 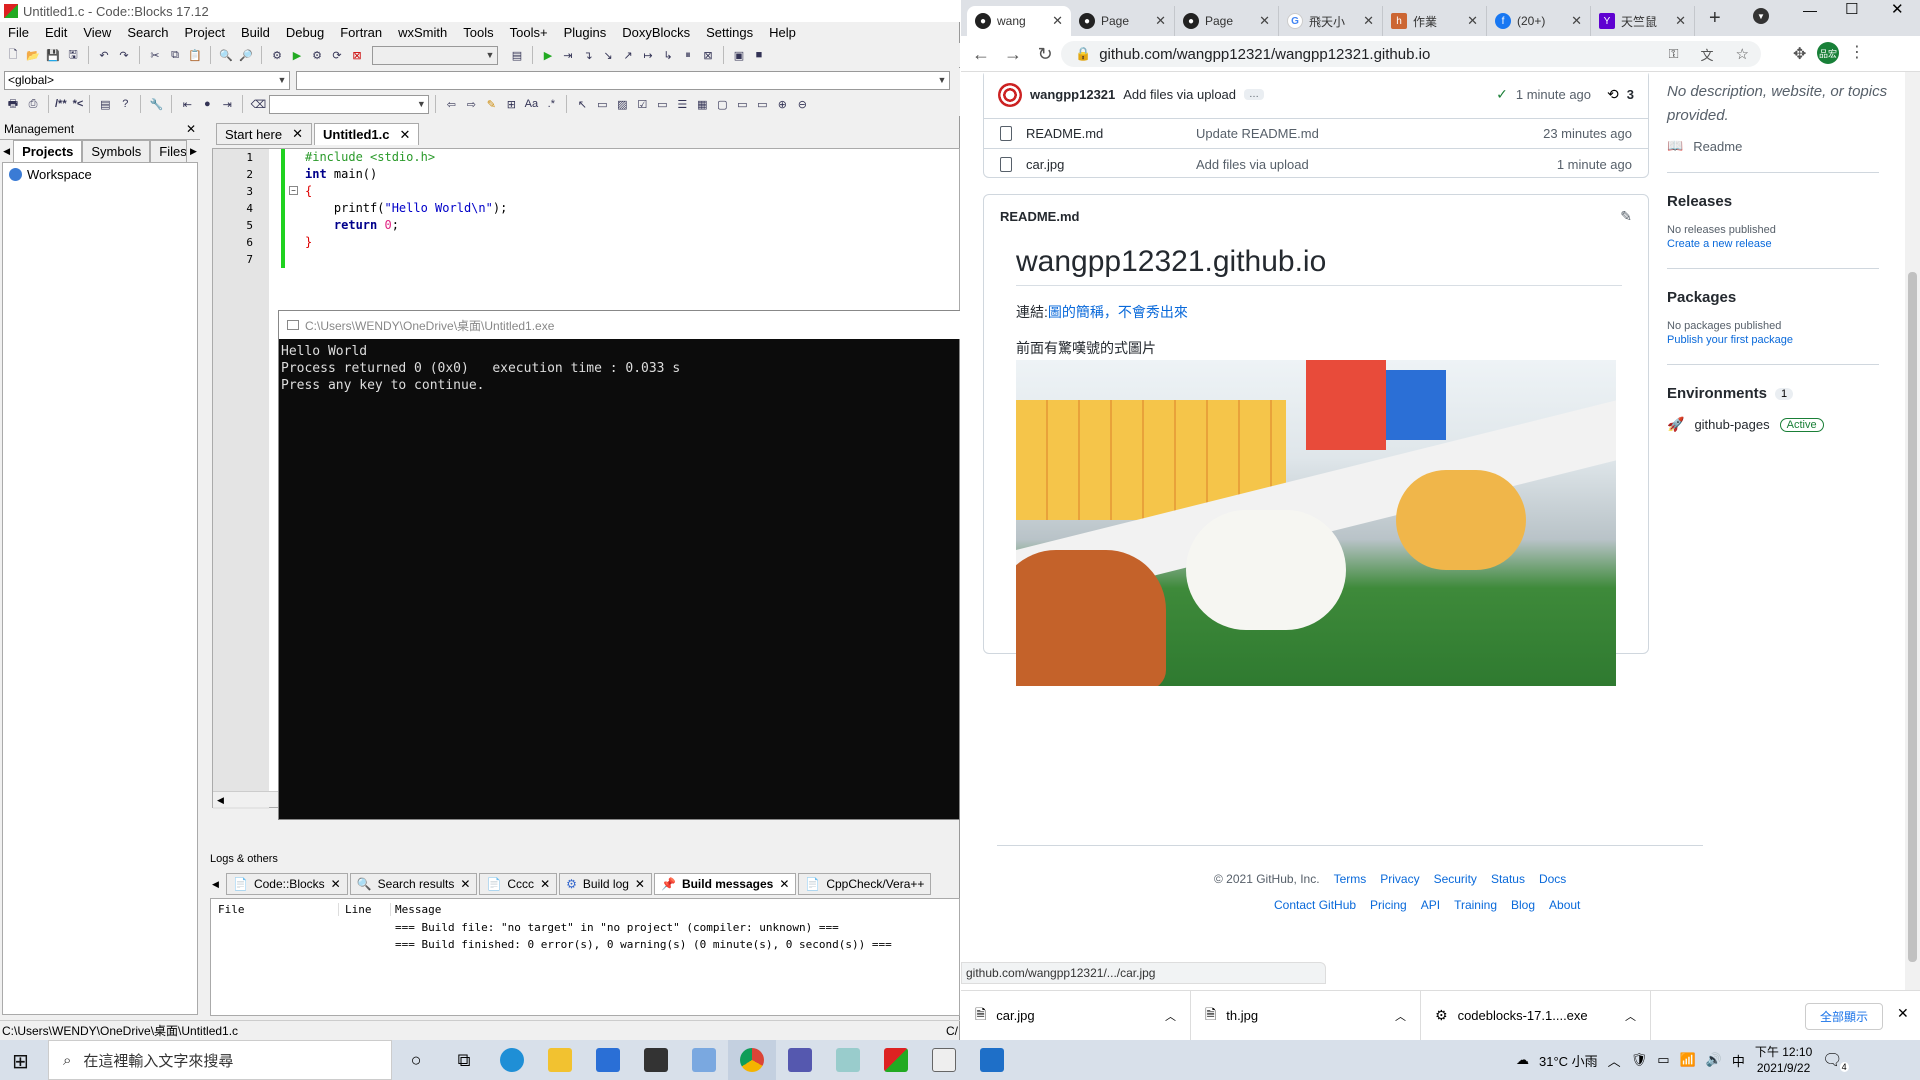 I want to click on star-icon: ☆, so click(x=1742, y=54).